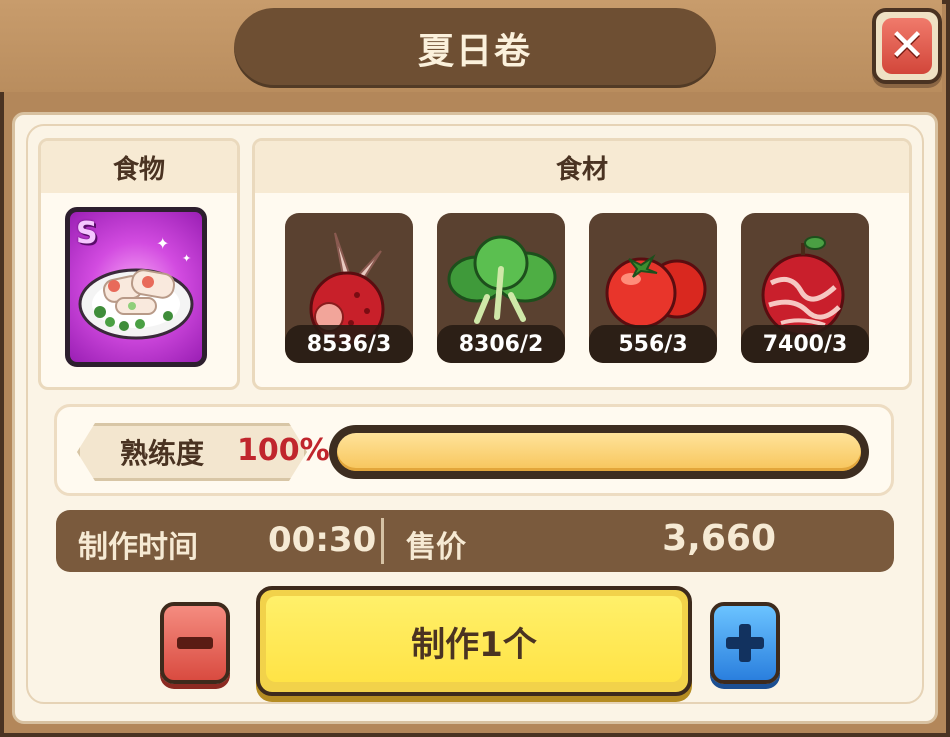  I want to click on ingredients-section-header: 食材, so click(582, 167).